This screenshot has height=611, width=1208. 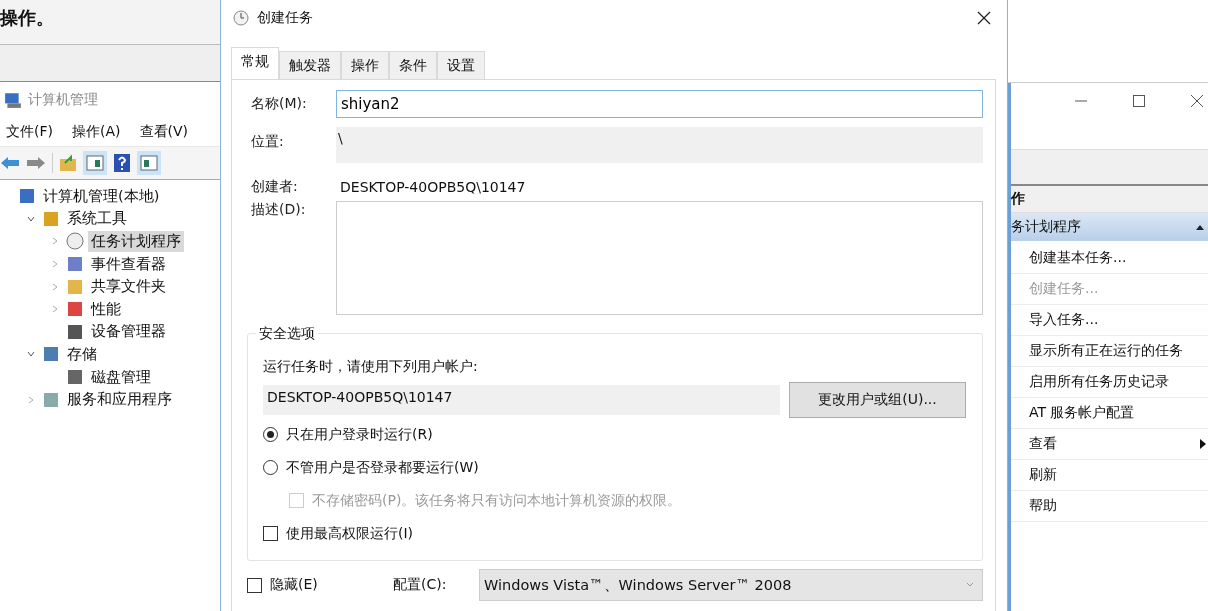 I want to click on prompt-text: 操作。, so click(x=27, y=18).